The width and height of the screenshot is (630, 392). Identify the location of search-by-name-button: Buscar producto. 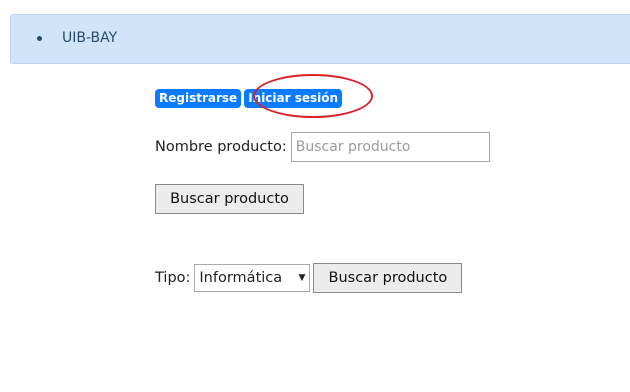
(229, 199).